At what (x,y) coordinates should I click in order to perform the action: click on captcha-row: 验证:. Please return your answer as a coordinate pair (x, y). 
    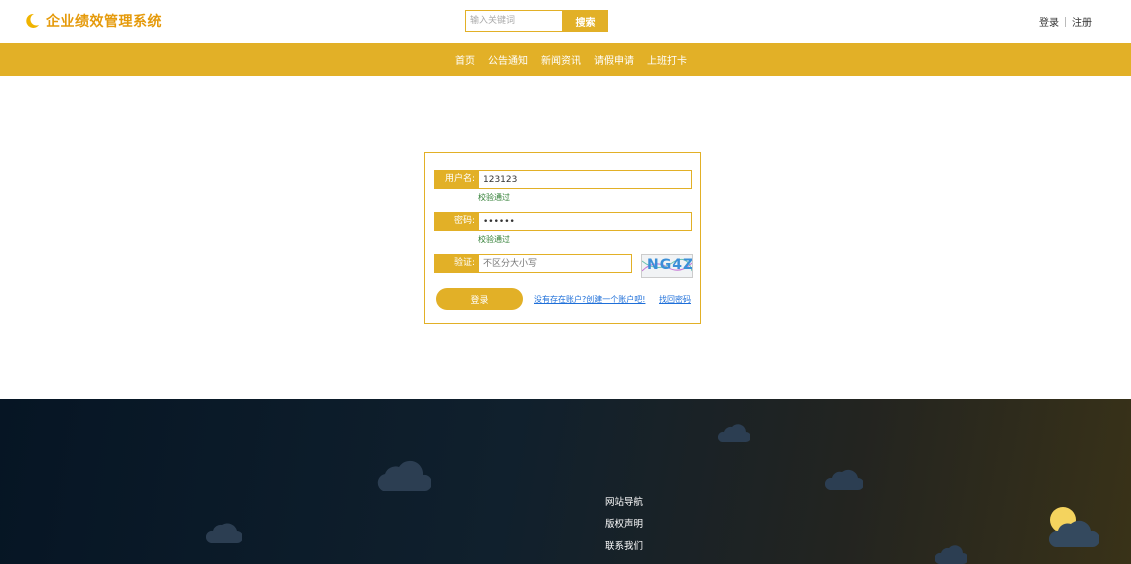
    Looking at the image, I should click on (533, 263).